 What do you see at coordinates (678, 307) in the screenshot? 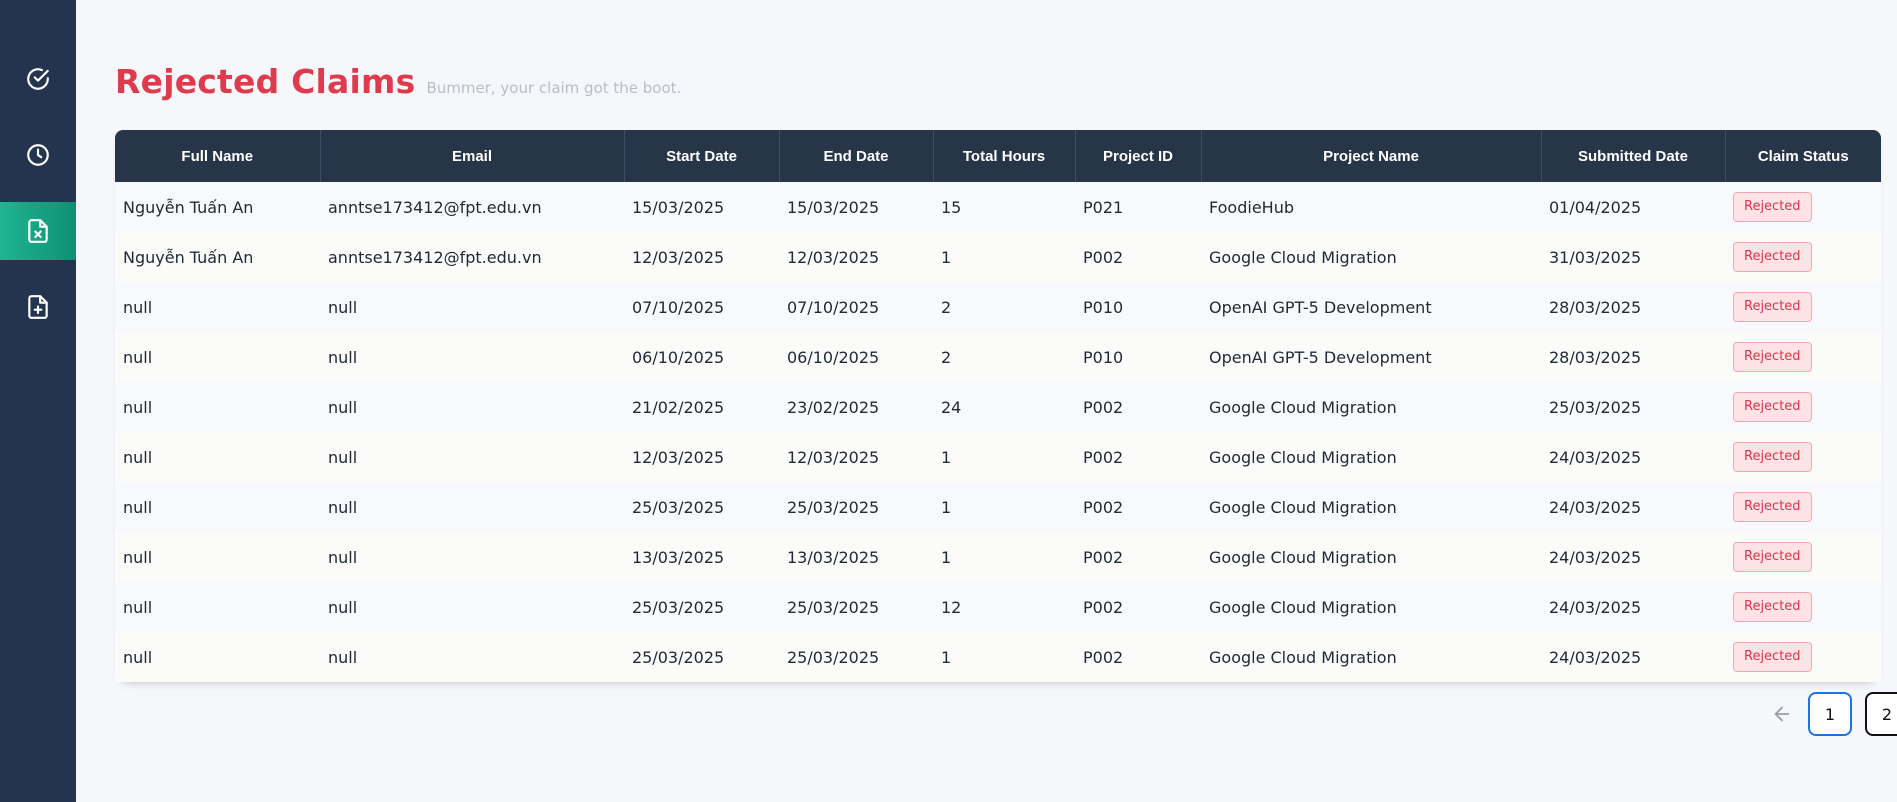
I see `cell-start-date: 07/10/2025` at bounding box center [678, 307].